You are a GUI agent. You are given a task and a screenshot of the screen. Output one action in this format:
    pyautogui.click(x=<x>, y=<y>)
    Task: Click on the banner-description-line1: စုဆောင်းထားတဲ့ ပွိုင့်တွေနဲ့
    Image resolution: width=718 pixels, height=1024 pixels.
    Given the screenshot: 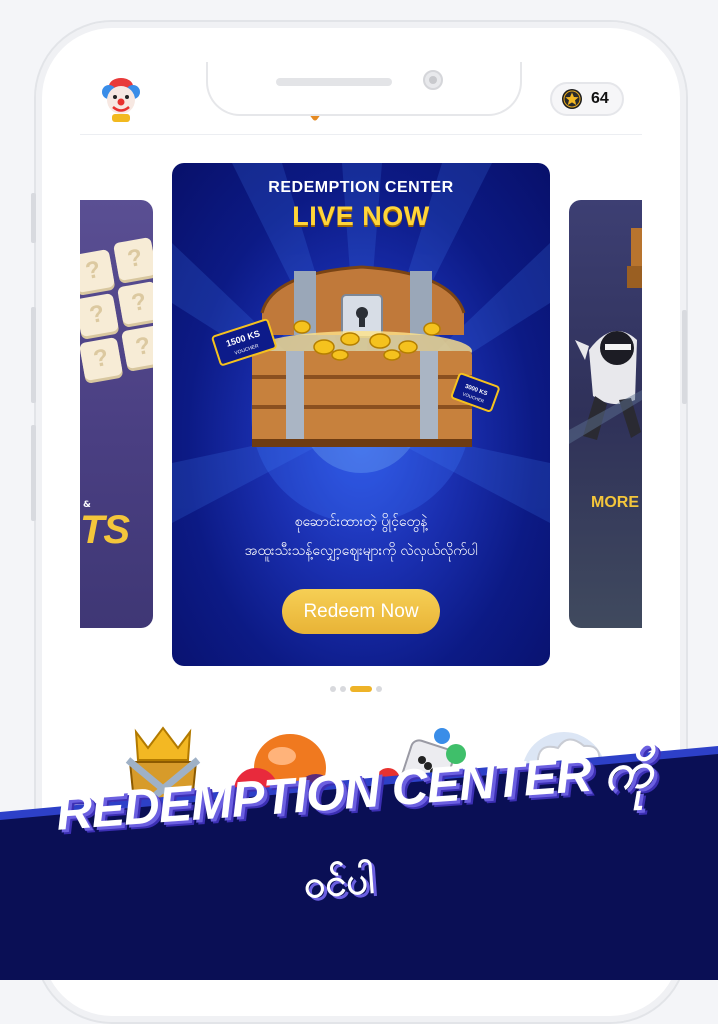 What is the action you would take?
    pyautogui.click(x=361, y=522)
    